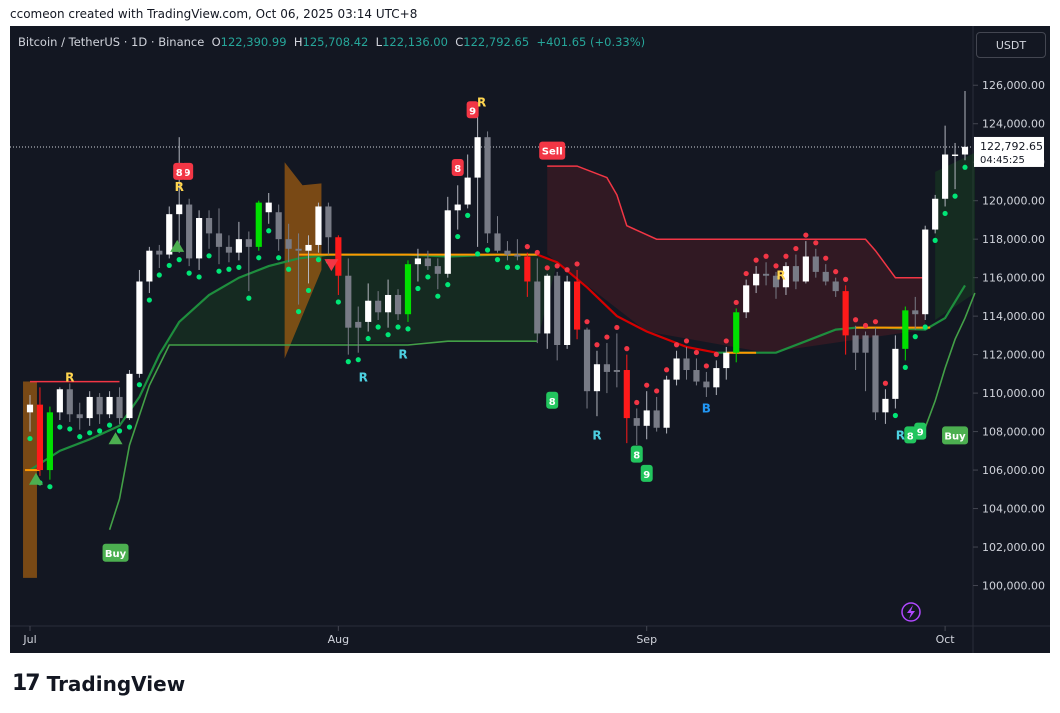 This screenshot has height=713, width=1060. Describe the element at coordinates (111, 42) in the screenshot. I see `symbol-title: Bitcoin / TetherUS · 1D · Binance` at that location.